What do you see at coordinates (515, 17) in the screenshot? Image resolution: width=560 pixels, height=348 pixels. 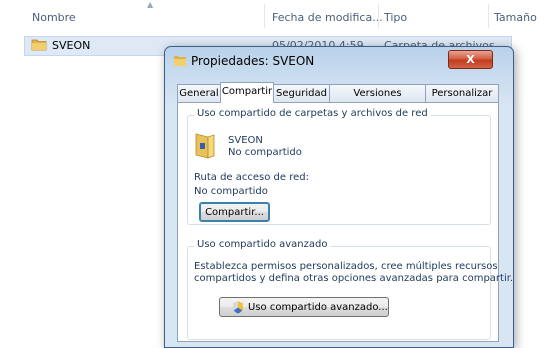 I see `column-size: Tamaño` at bounding box center [515, 17].